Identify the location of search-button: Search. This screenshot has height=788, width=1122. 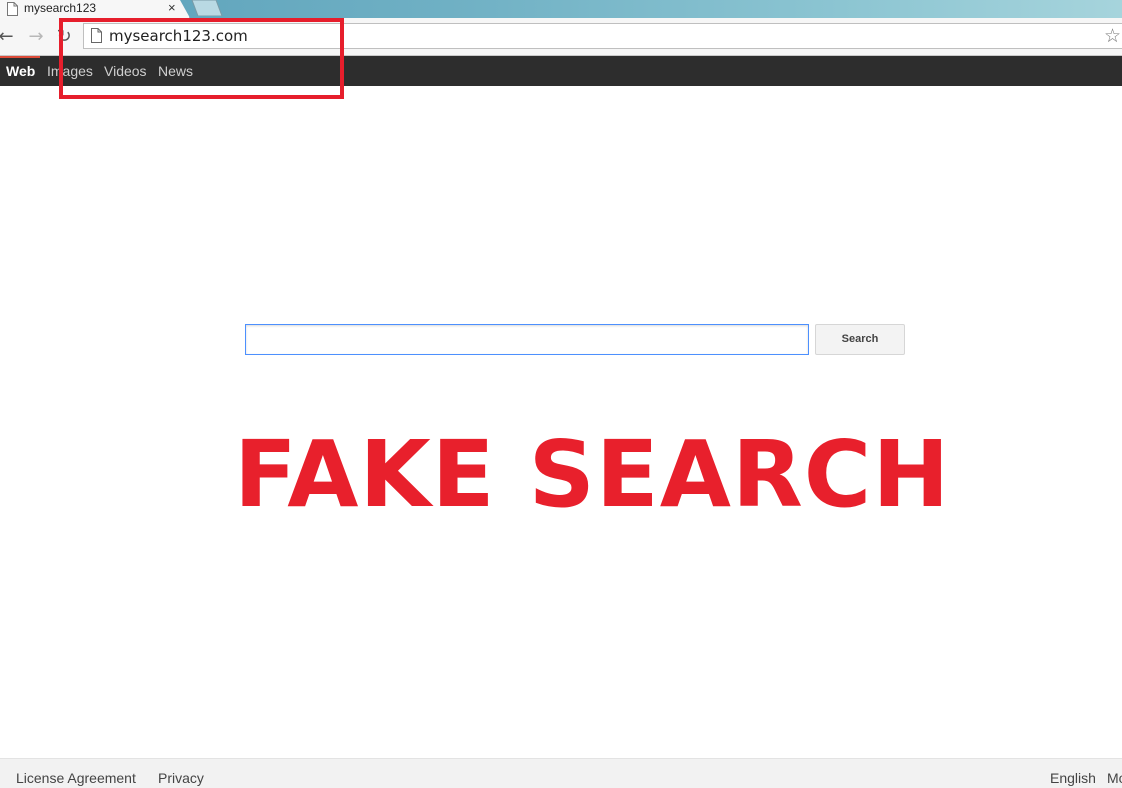
(860, 339).